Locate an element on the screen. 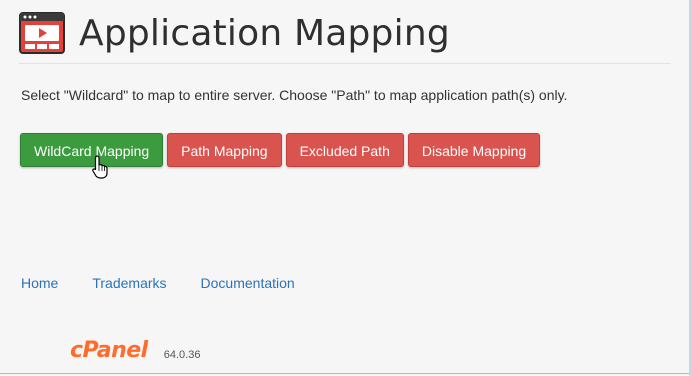 The height and width of the screenshot is (376, 692). footer-brand: cPanel 64.0.36 is located at coordinates (135, 350).